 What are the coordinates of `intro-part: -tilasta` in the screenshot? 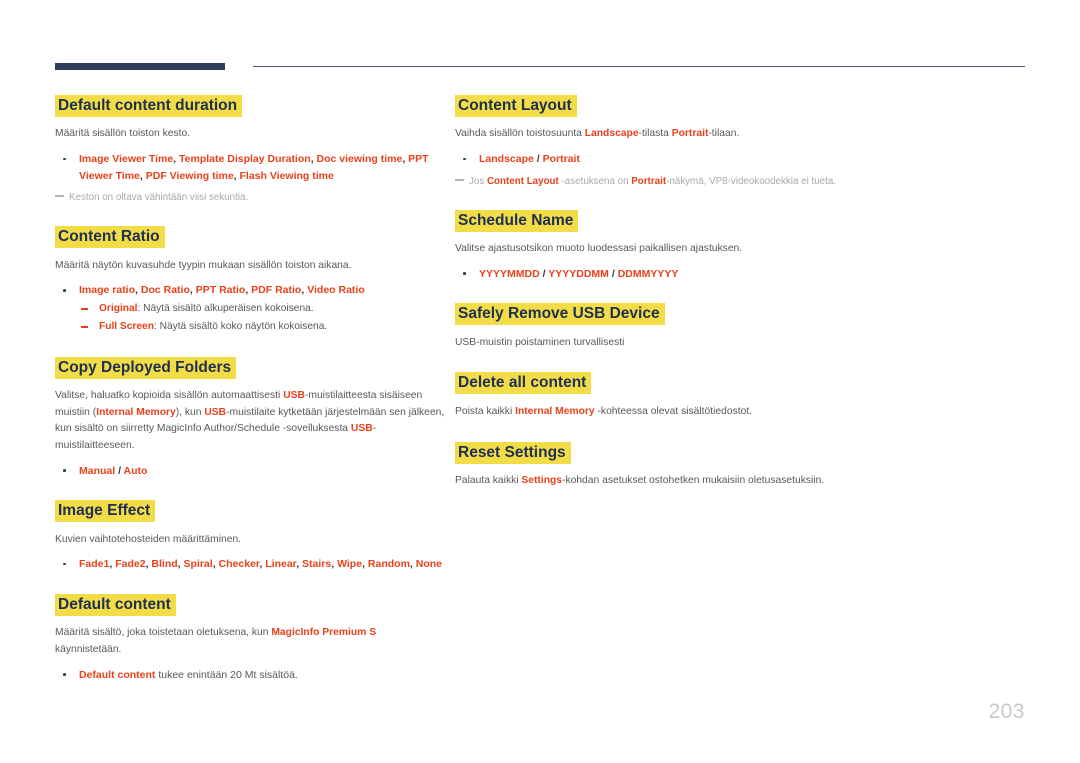 It's located at (655, 134).